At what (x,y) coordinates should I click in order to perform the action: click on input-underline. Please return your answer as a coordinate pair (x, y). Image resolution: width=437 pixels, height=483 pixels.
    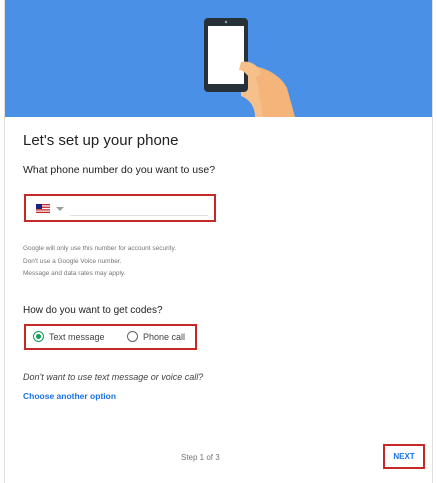
    Looking at the image, I should click on (139, 215).